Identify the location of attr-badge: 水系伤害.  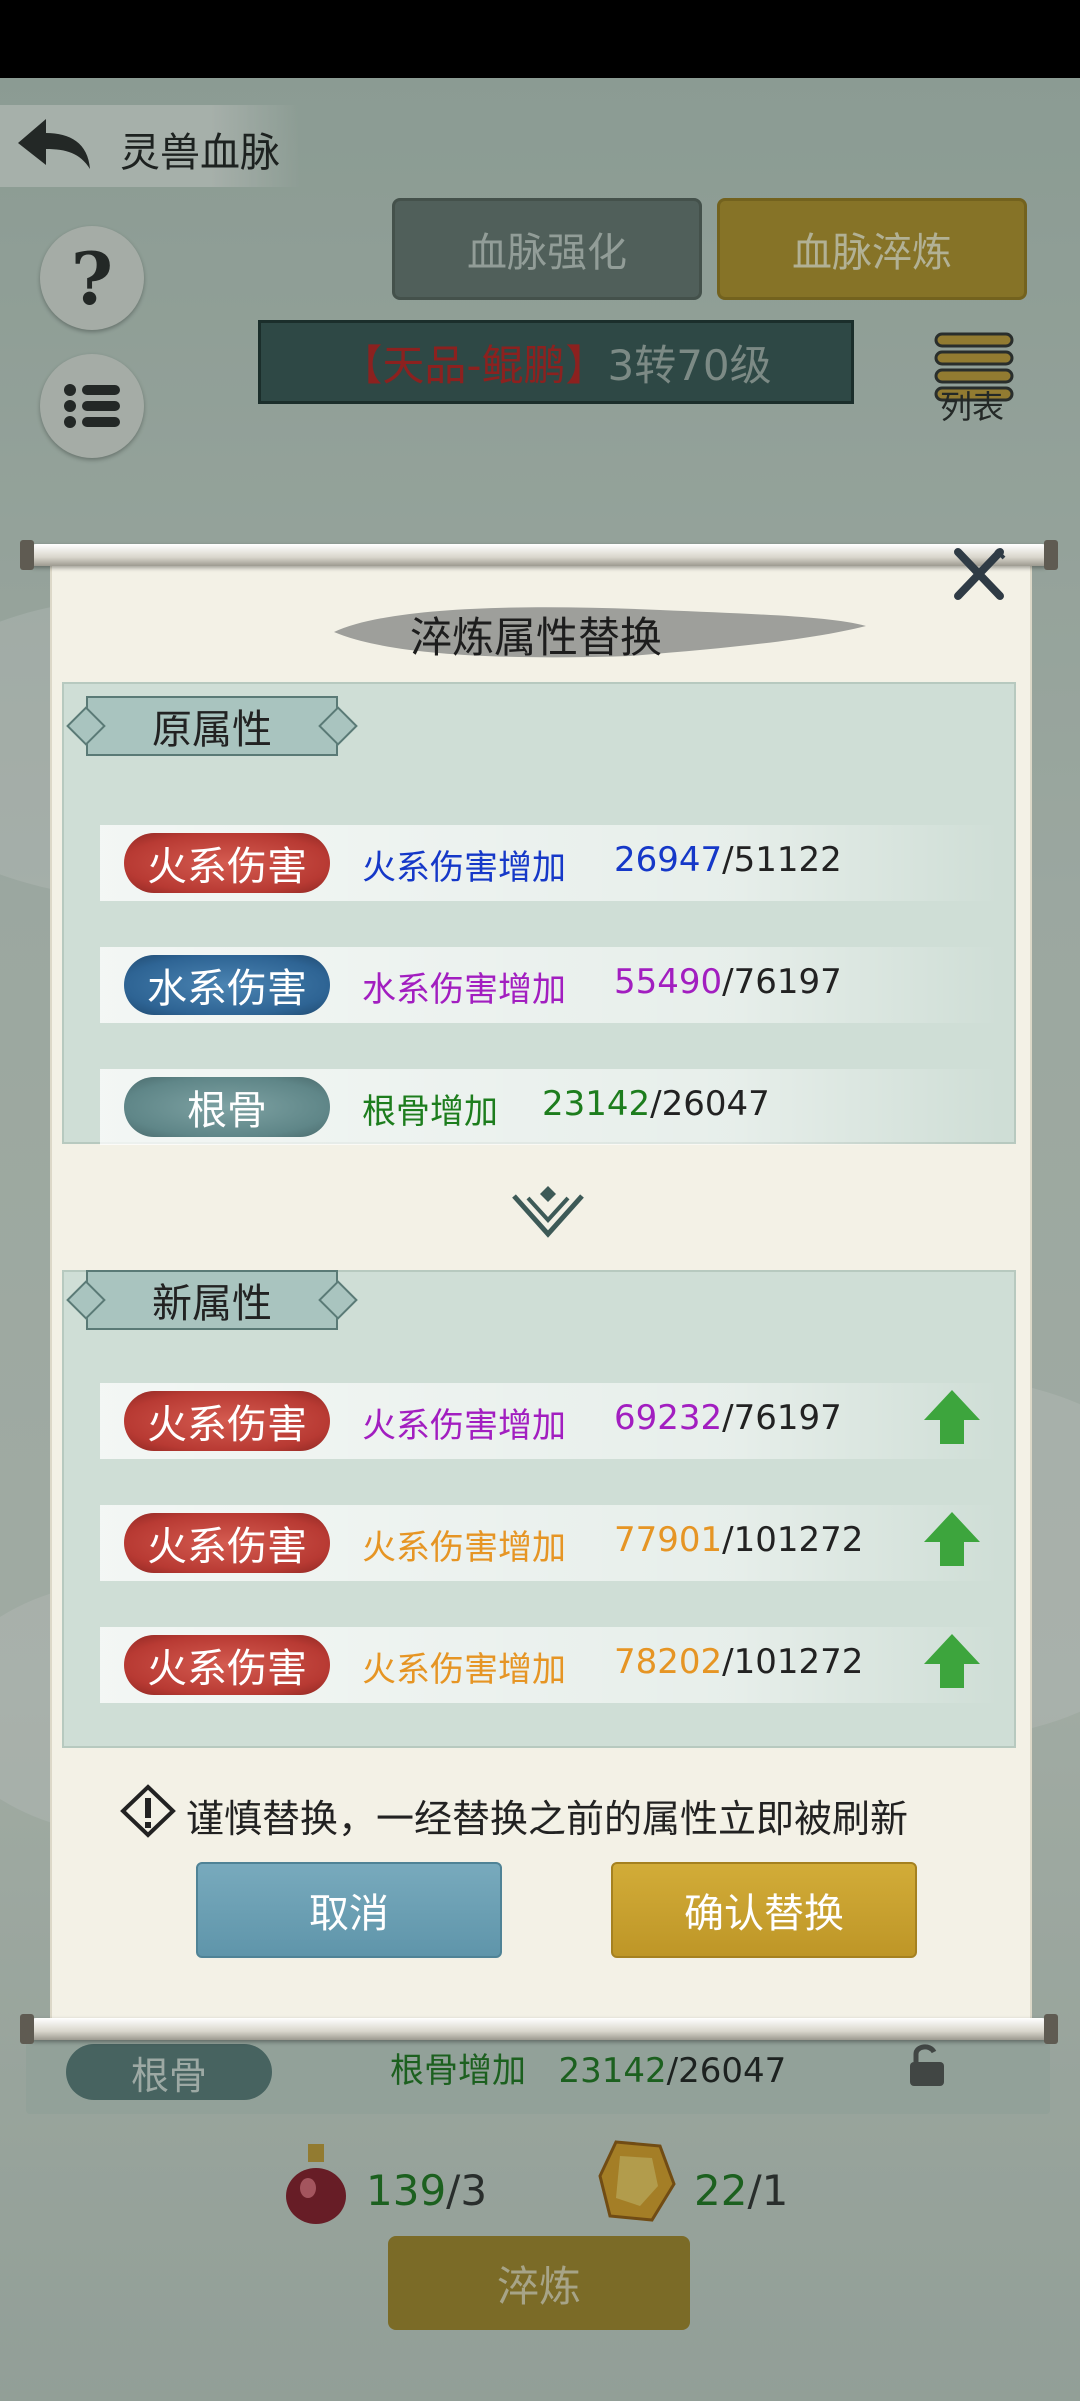
(227, 985).